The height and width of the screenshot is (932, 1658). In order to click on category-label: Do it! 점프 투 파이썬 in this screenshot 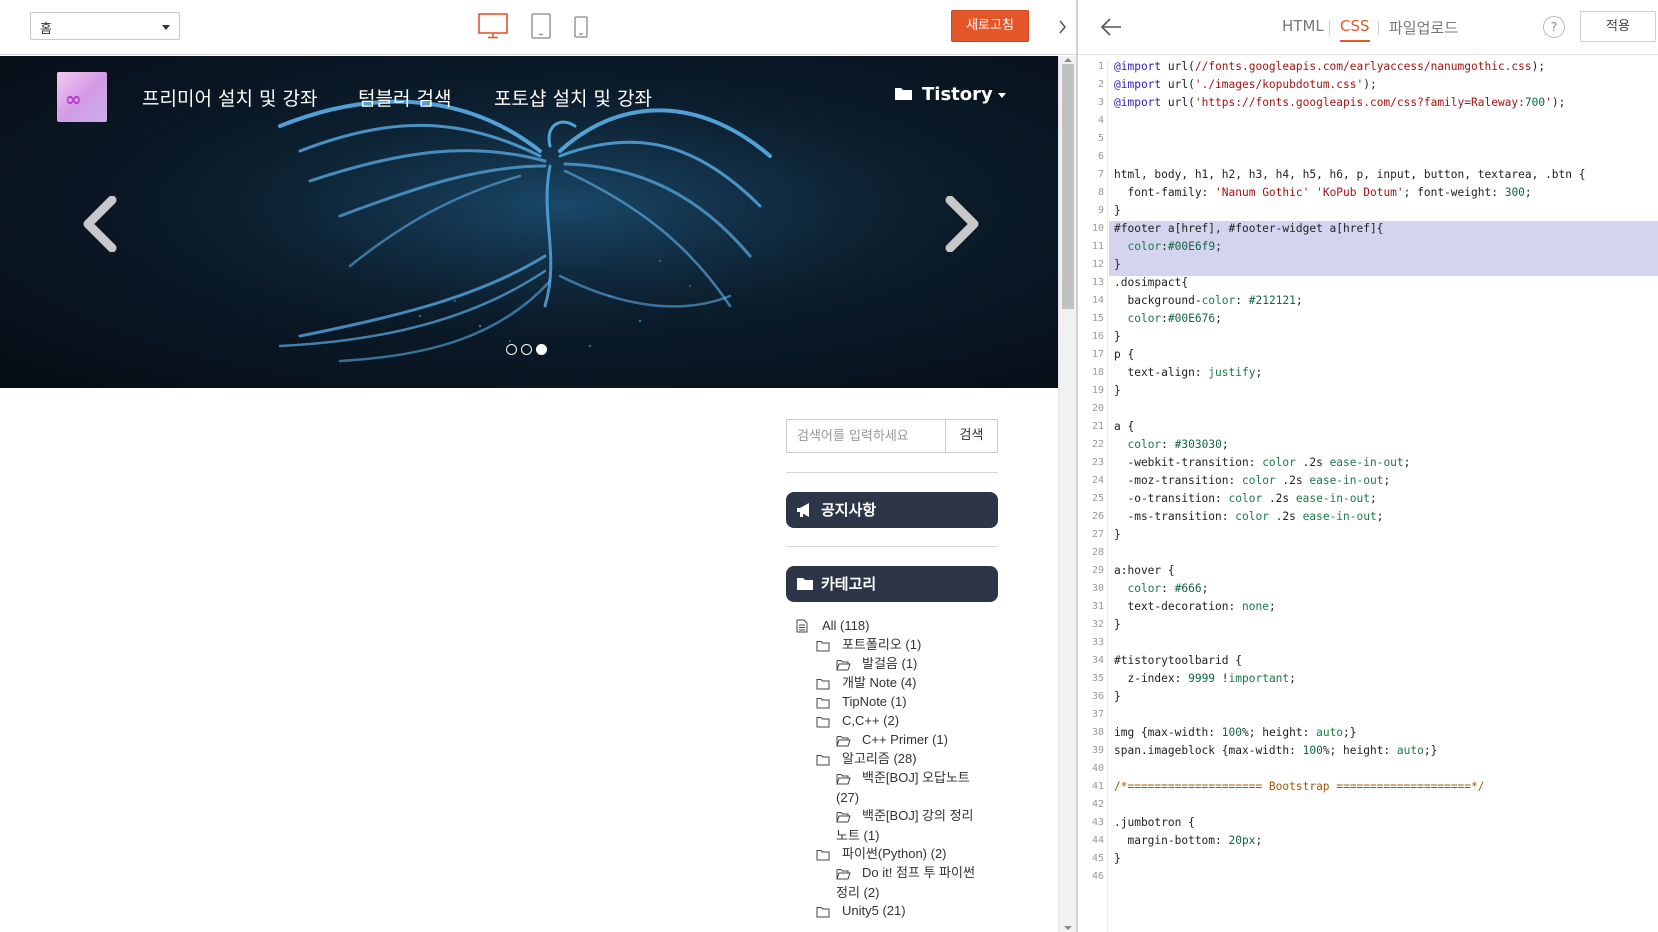, I will do `click(918, 872)`.